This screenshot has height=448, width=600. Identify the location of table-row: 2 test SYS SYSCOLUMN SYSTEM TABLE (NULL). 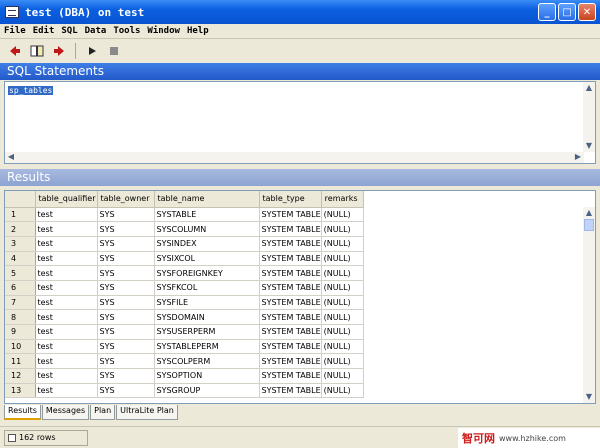
(184, 229).